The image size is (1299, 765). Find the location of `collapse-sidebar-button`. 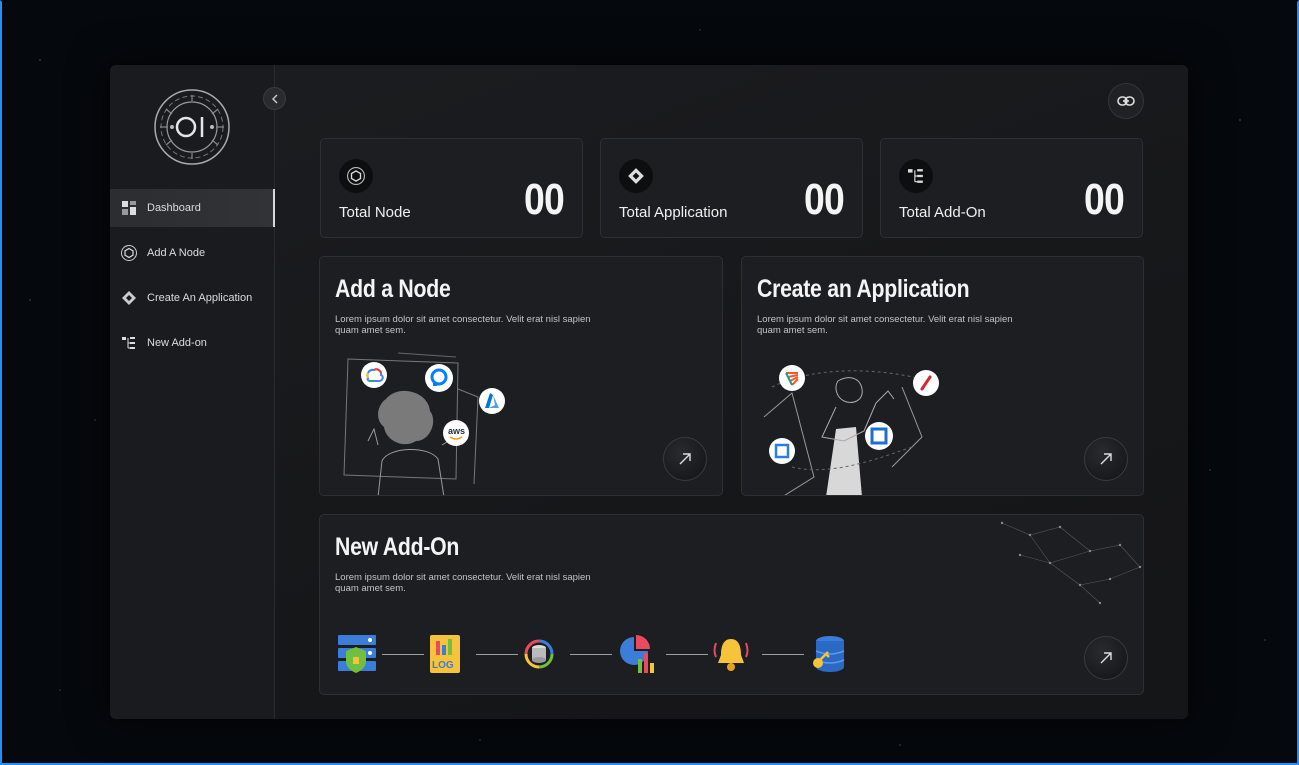

collapse-sidebar-button is located at coordinates (274, 98).